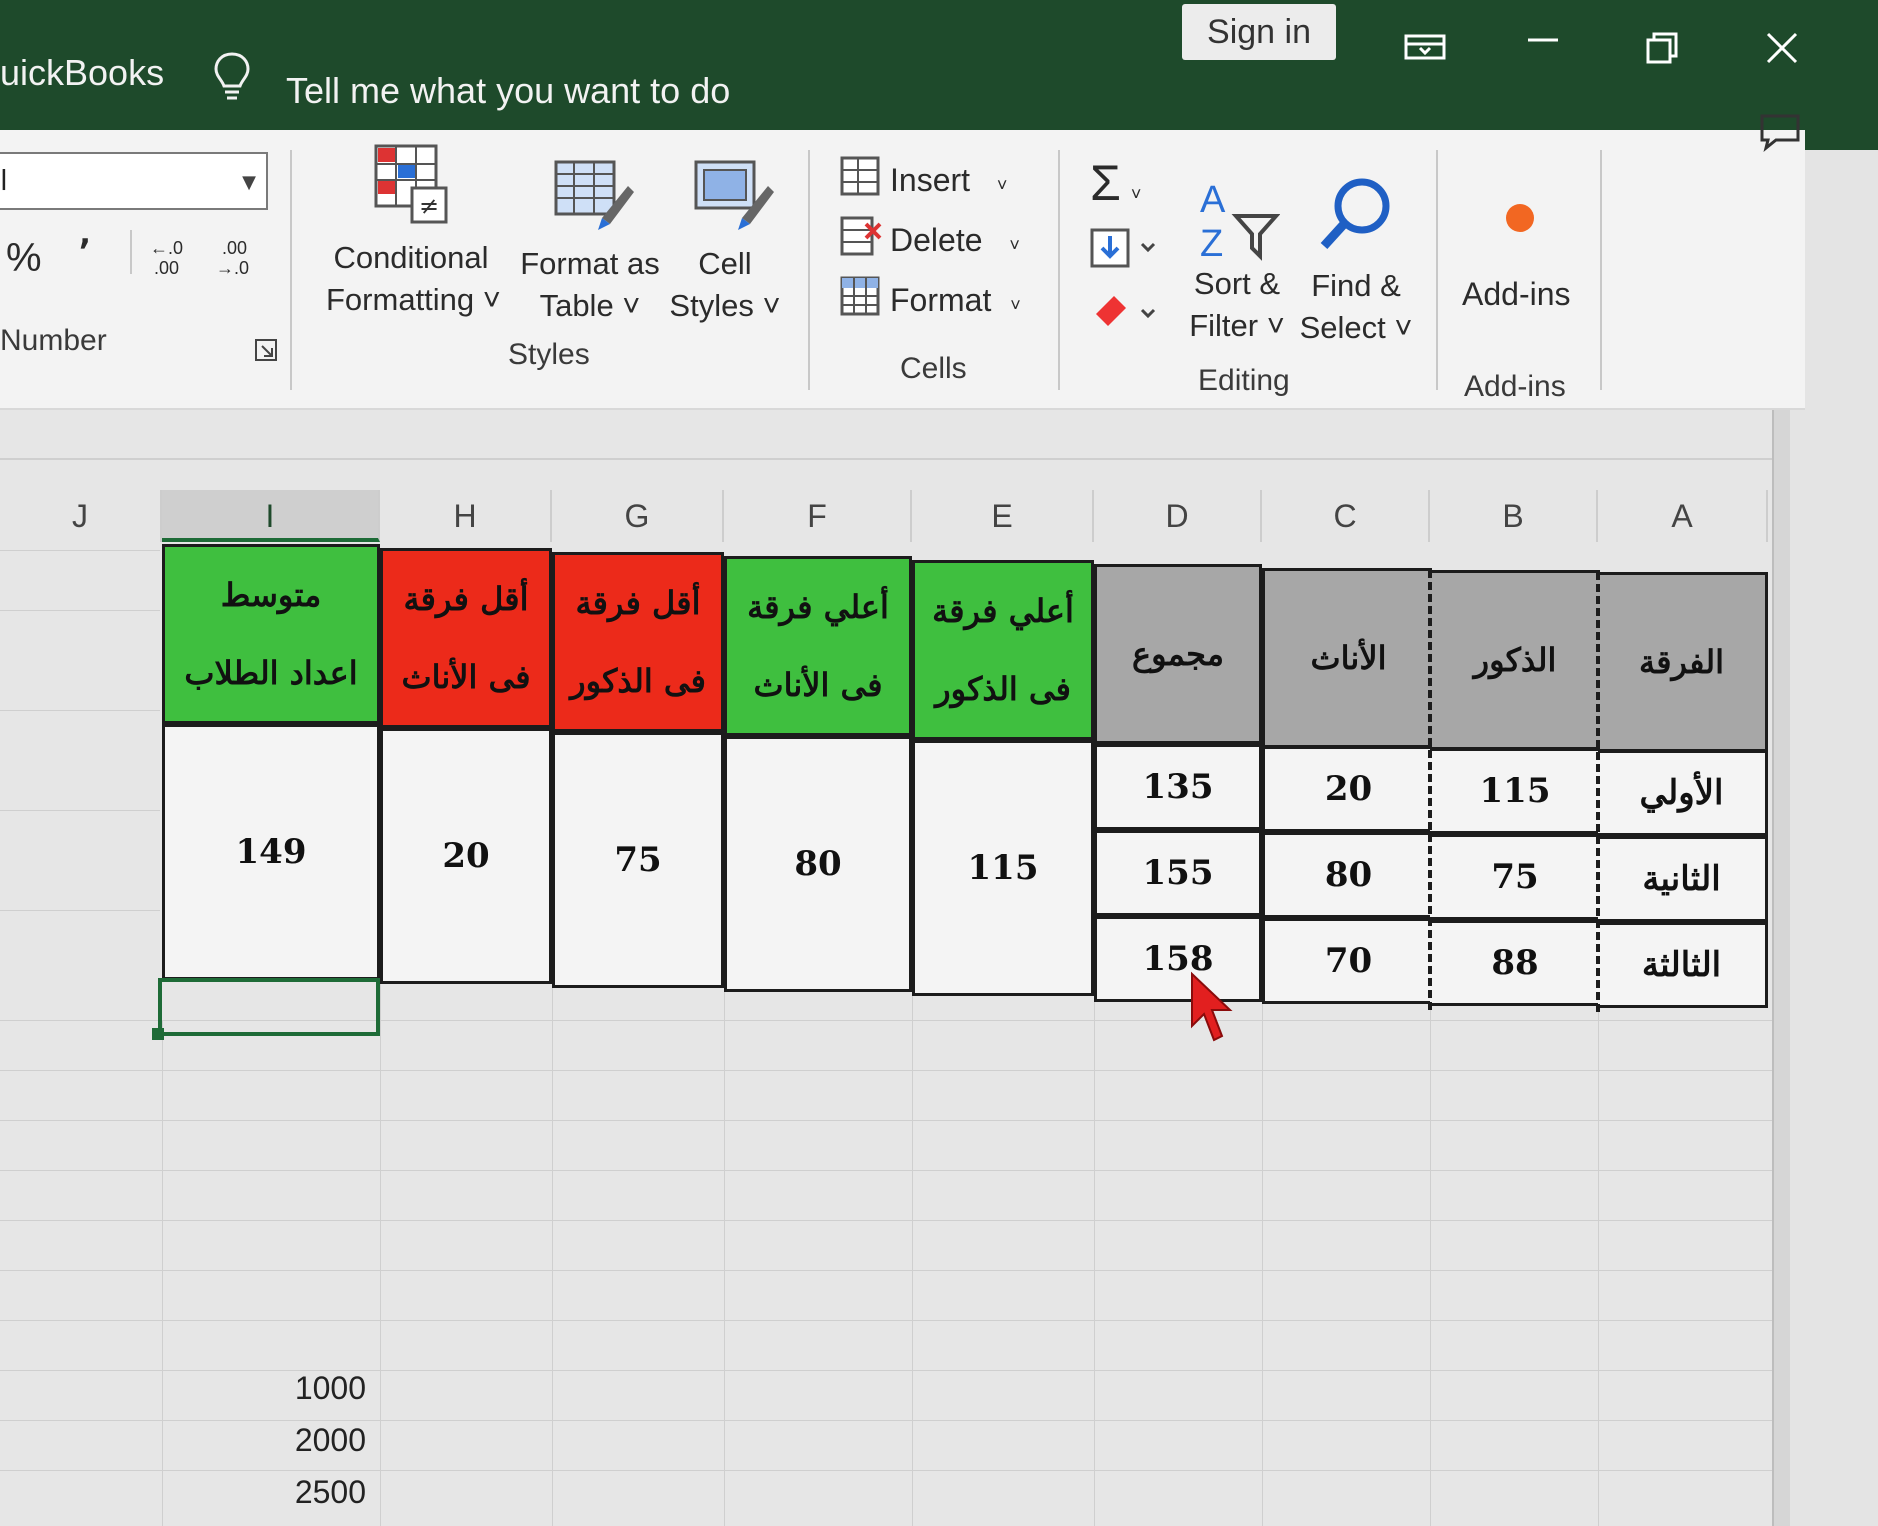 This screenshot has height=1526, width=1878. What do you see at coordinates (466, 856) in the screenshot?
I see `cell-h-min-female: 20` at bounding box center [466, 856].